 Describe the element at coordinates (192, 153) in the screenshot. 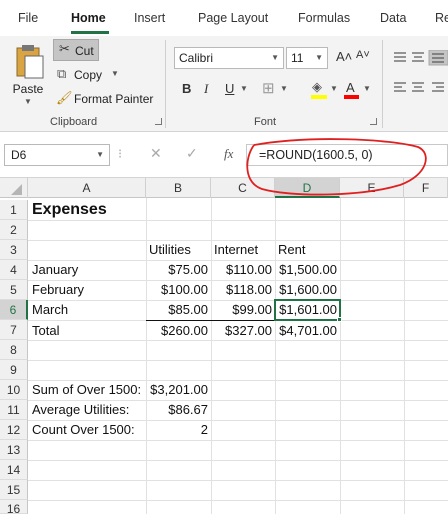

I see `enter-button: ✓` at that location.